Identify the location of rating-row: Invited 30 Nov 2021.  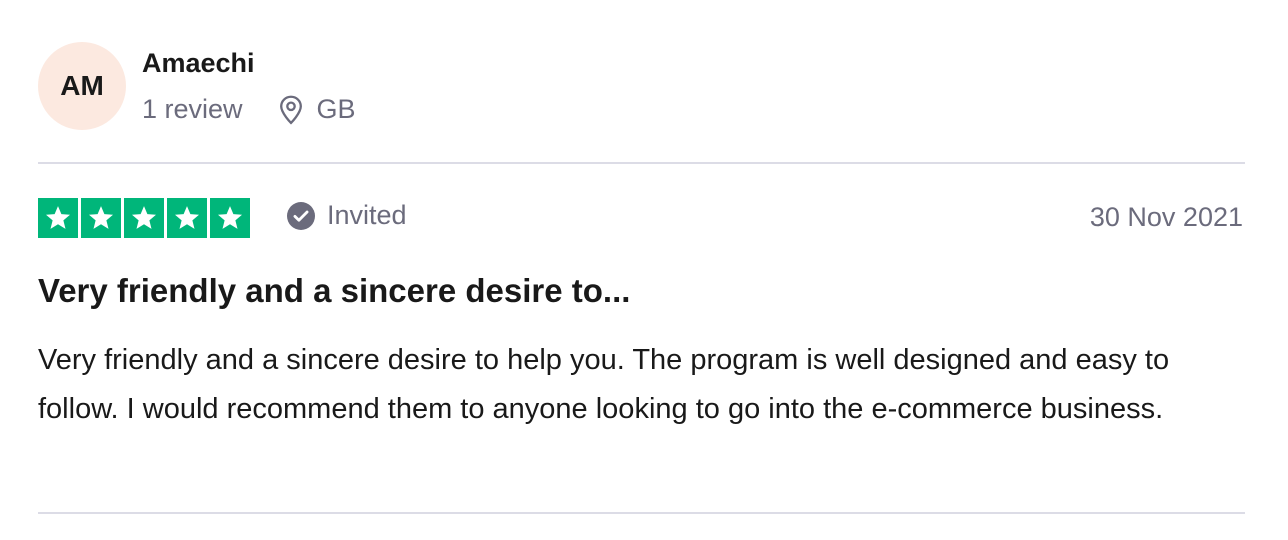
(641, 219).